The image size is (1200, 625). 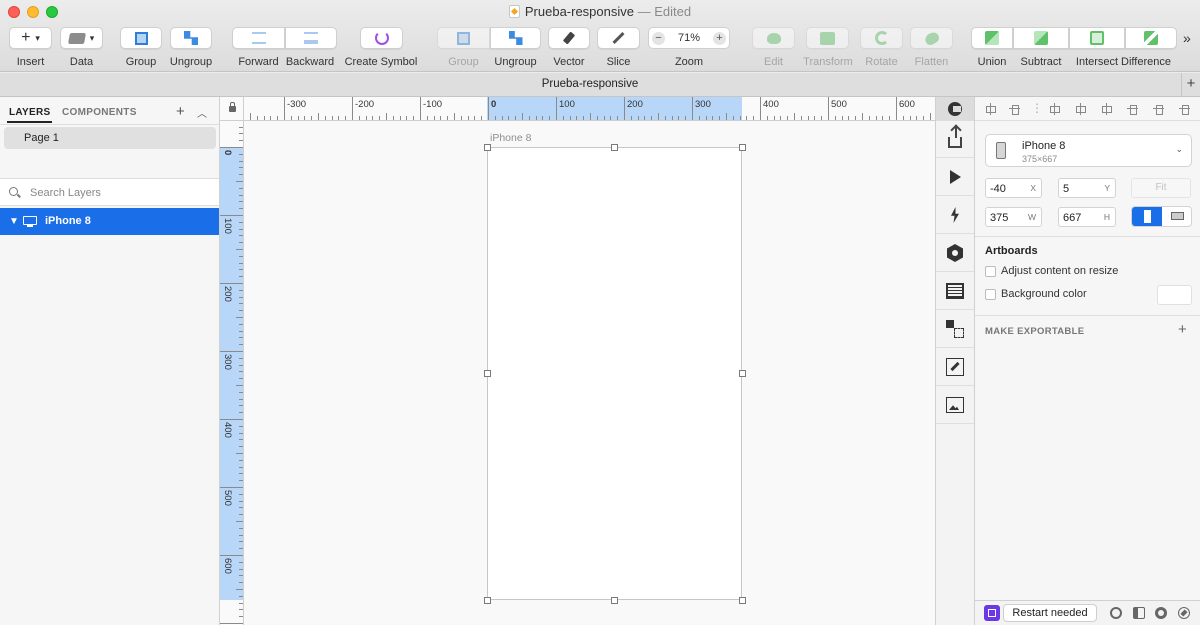 What do you see at coordinates (141, 62) in the screenshot?
I see `group-label: Group` at bounding box center [141, 62].